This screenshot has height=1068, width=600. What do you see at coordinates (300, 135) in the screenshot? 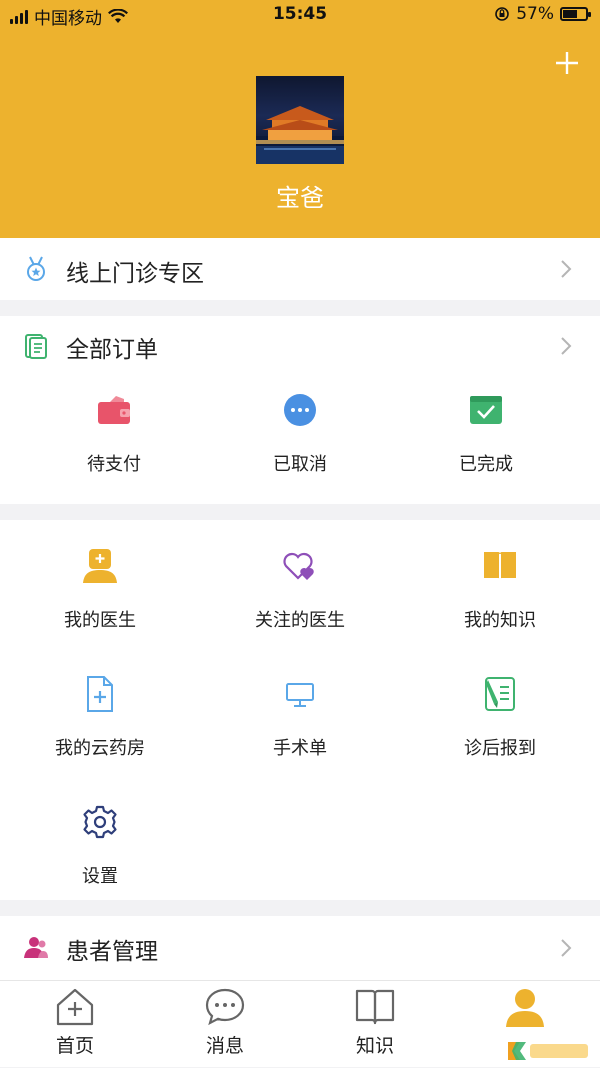
I see `avatar-image` at bounding box center [300, 135].